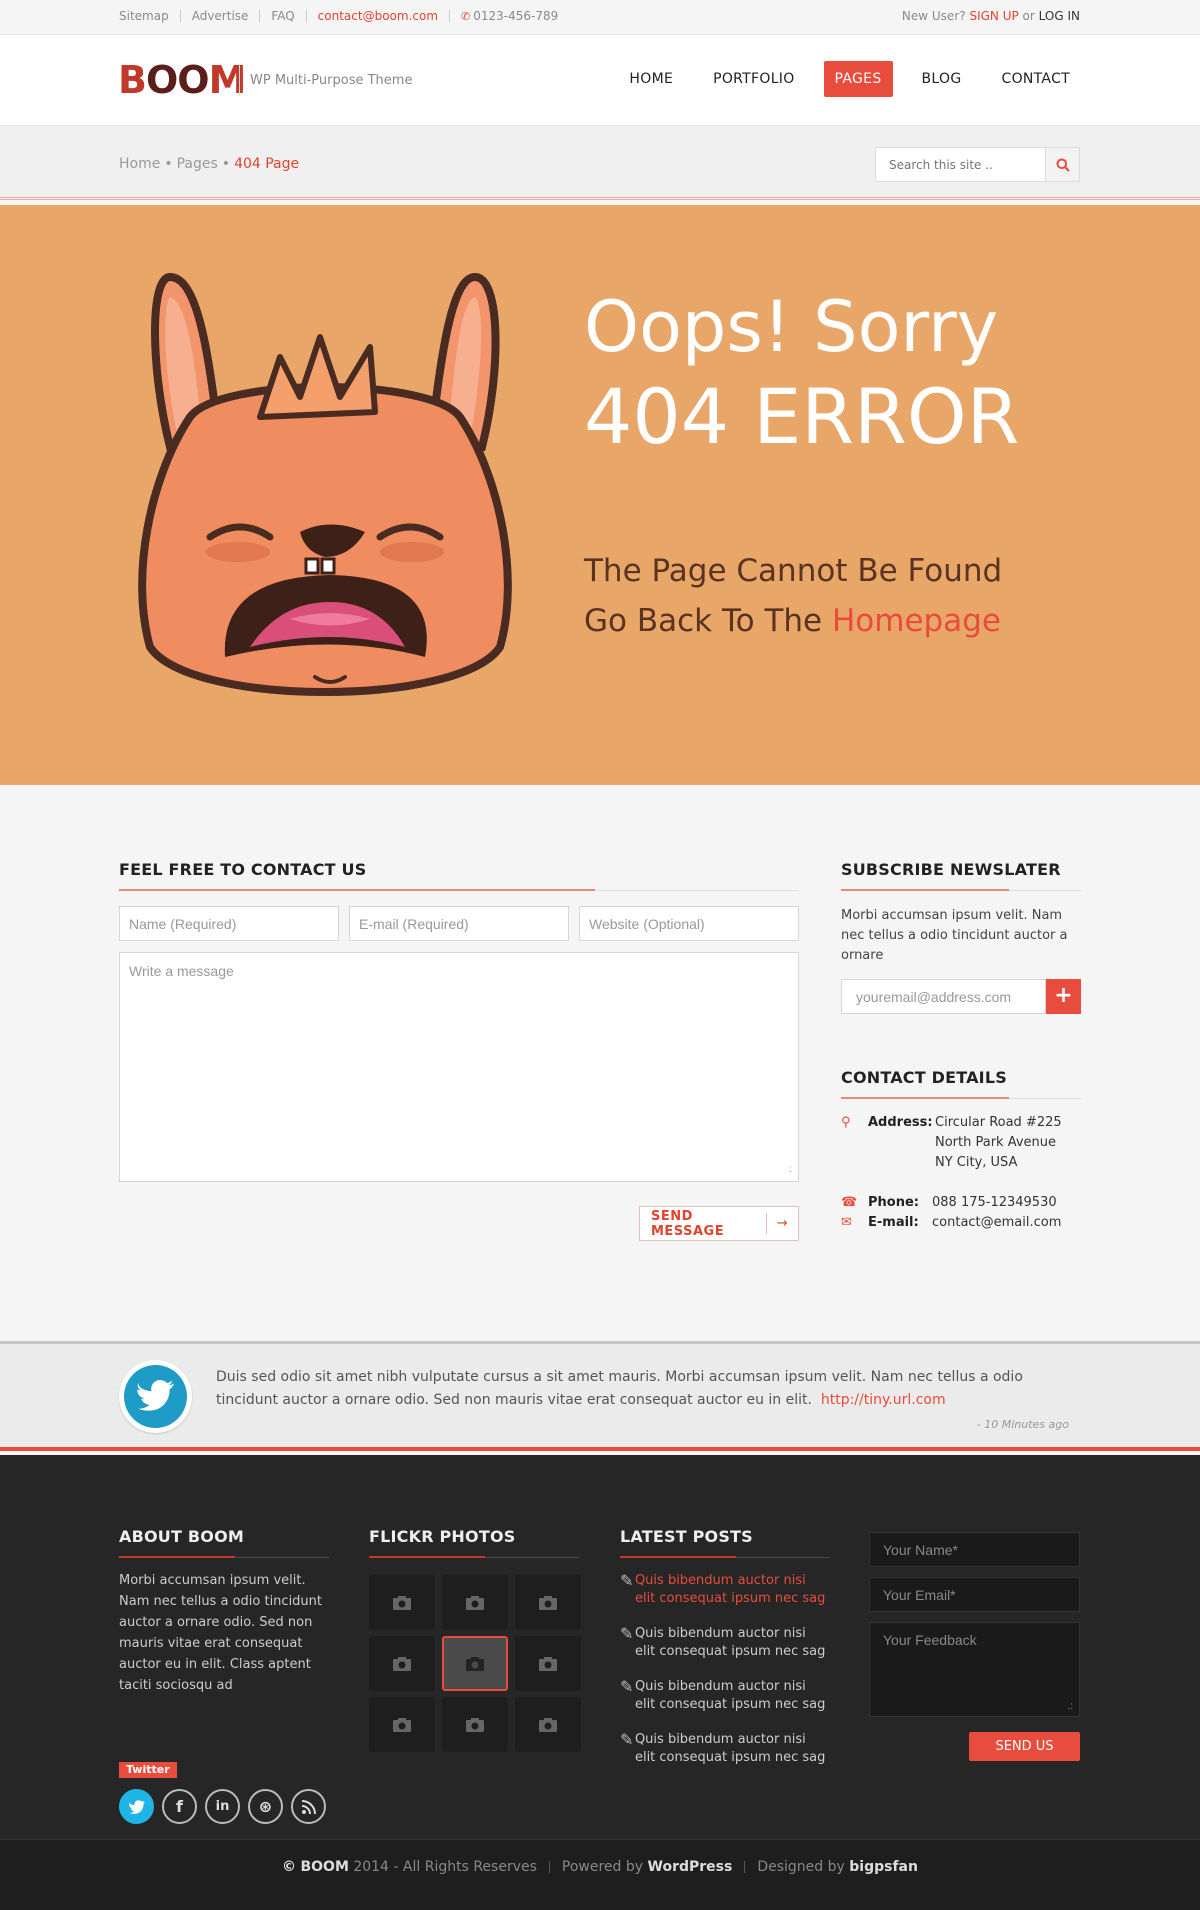 The image size is (1200, 1910). I want to click on feedback-email-field: Your Email*, so click(974, 1594).